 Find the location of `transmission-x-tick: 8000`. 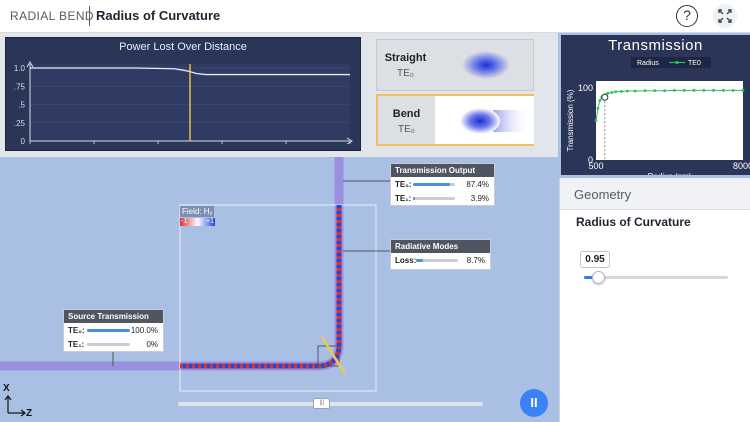

transmission-x-tick: 8000 is located at coordinates (741, 166).